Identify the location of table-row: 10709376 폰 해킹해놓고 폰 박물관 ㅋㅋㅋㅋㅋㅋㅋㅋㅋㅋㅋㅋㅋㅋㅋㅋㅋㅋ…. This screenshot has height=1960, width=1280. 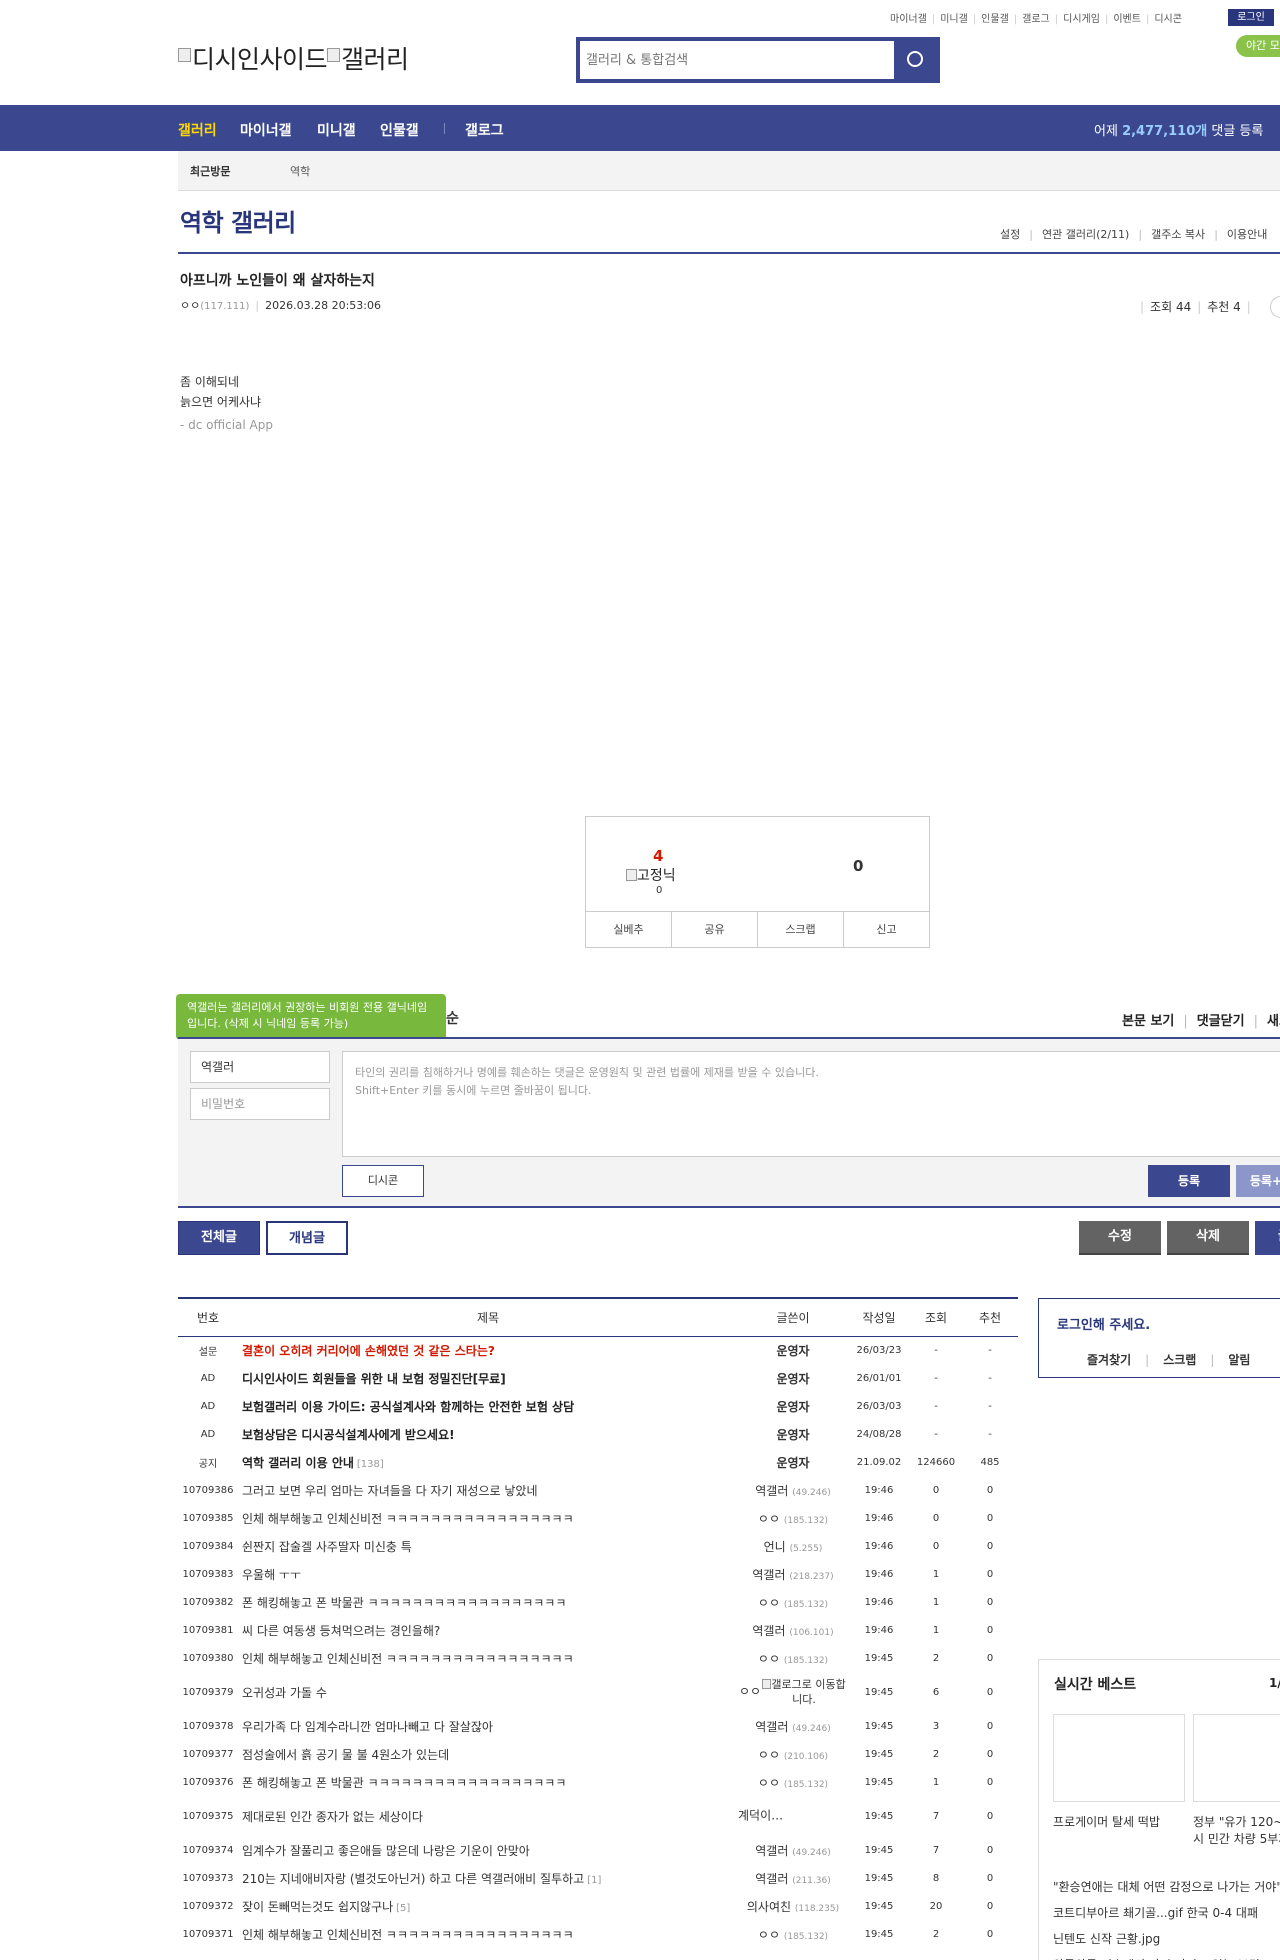
(598, 1782).